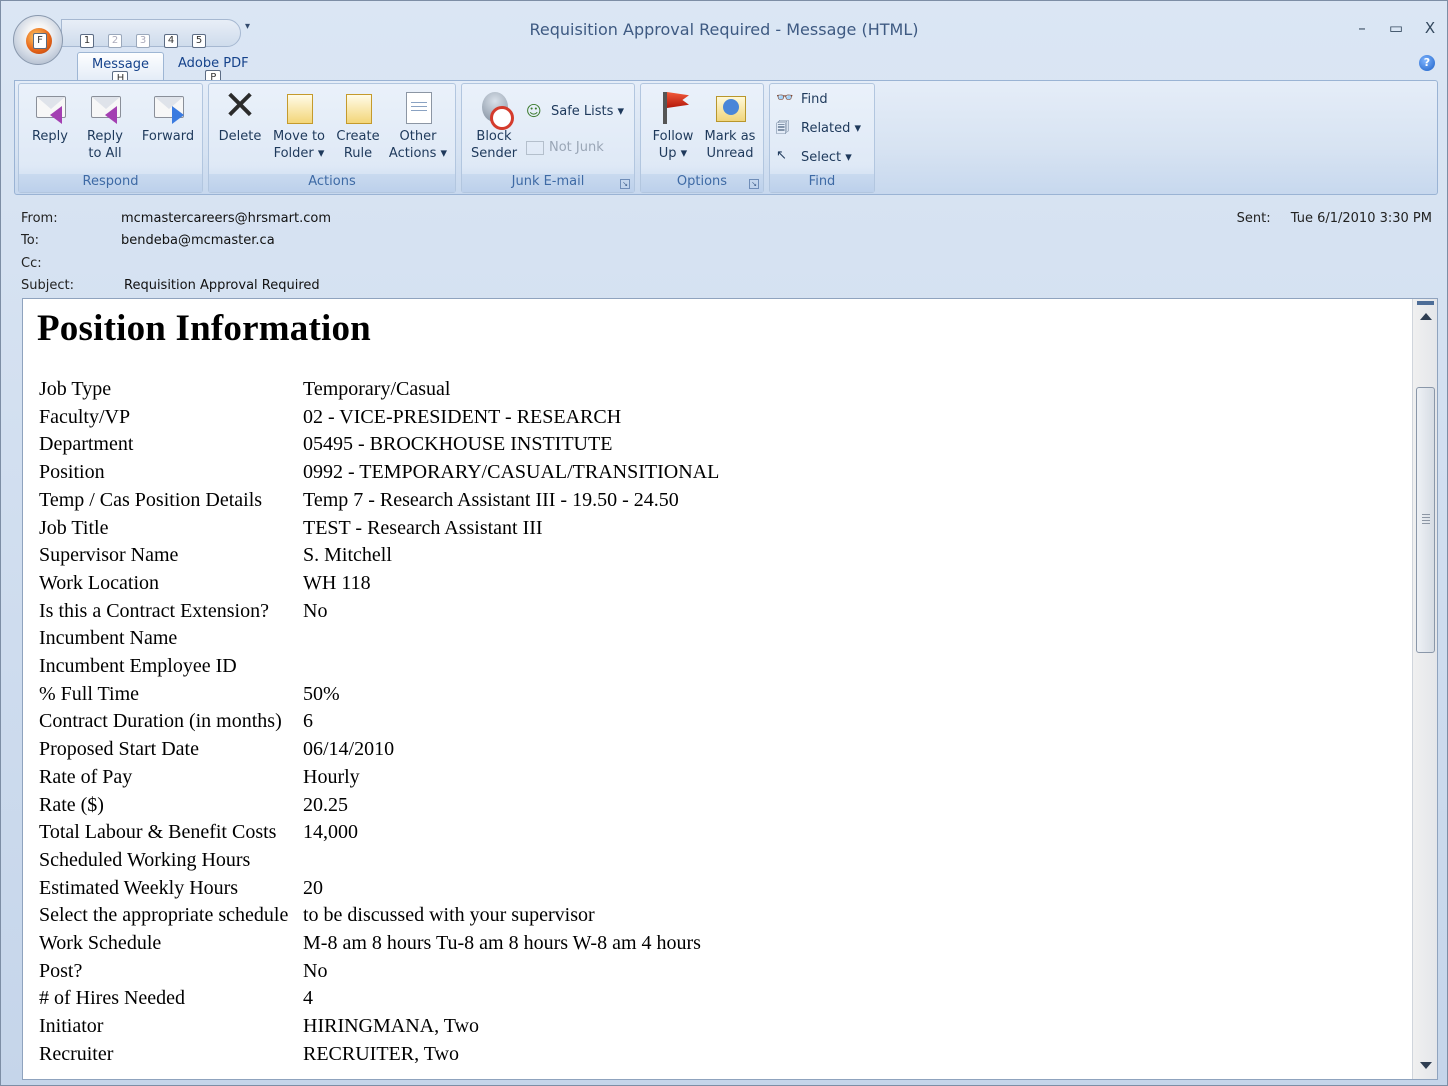  What do you see at coordinates (240, 106) in the screenshot?
I see `delete-x-icon: ✕` at bounding box center [240, 106].